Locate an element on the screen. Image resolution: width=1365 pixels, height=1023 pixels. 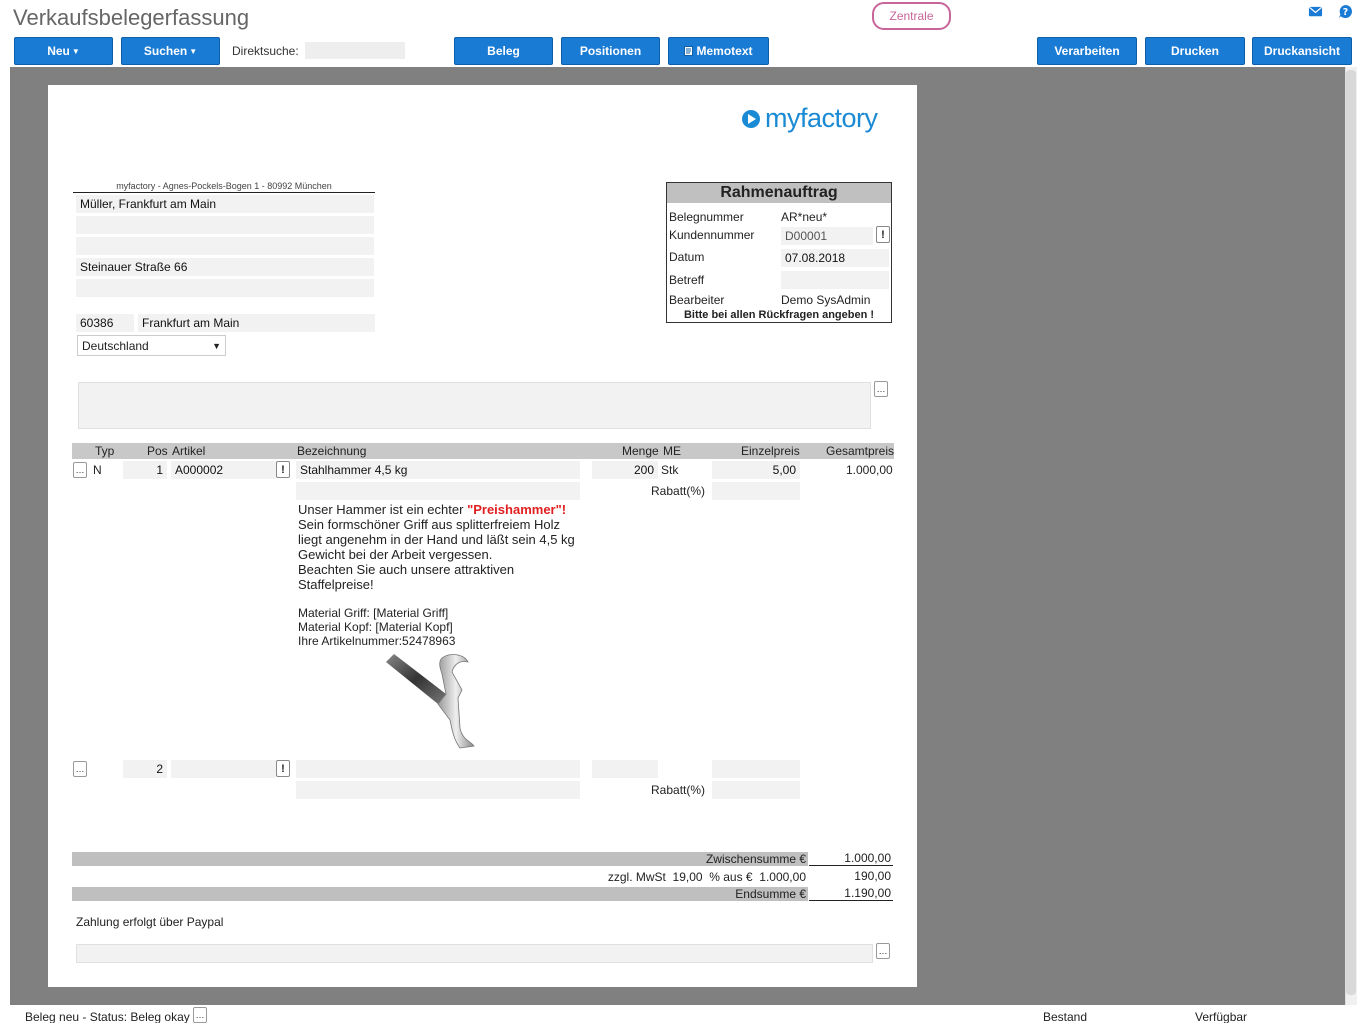
betreff-field is located at coordinates (835, 280).